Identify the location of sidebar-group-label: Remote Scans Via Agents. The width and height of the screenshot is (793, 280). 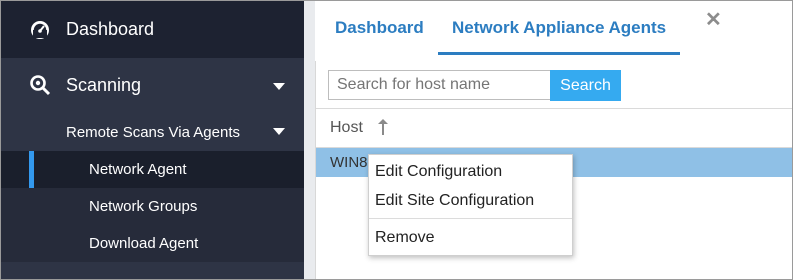
(153, 132).